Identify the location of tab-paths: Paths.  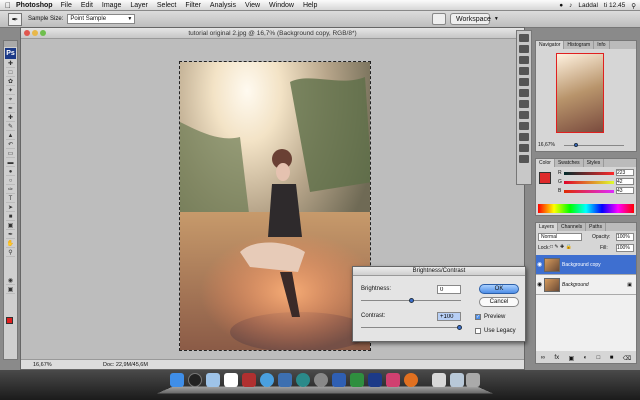
(596, 227).